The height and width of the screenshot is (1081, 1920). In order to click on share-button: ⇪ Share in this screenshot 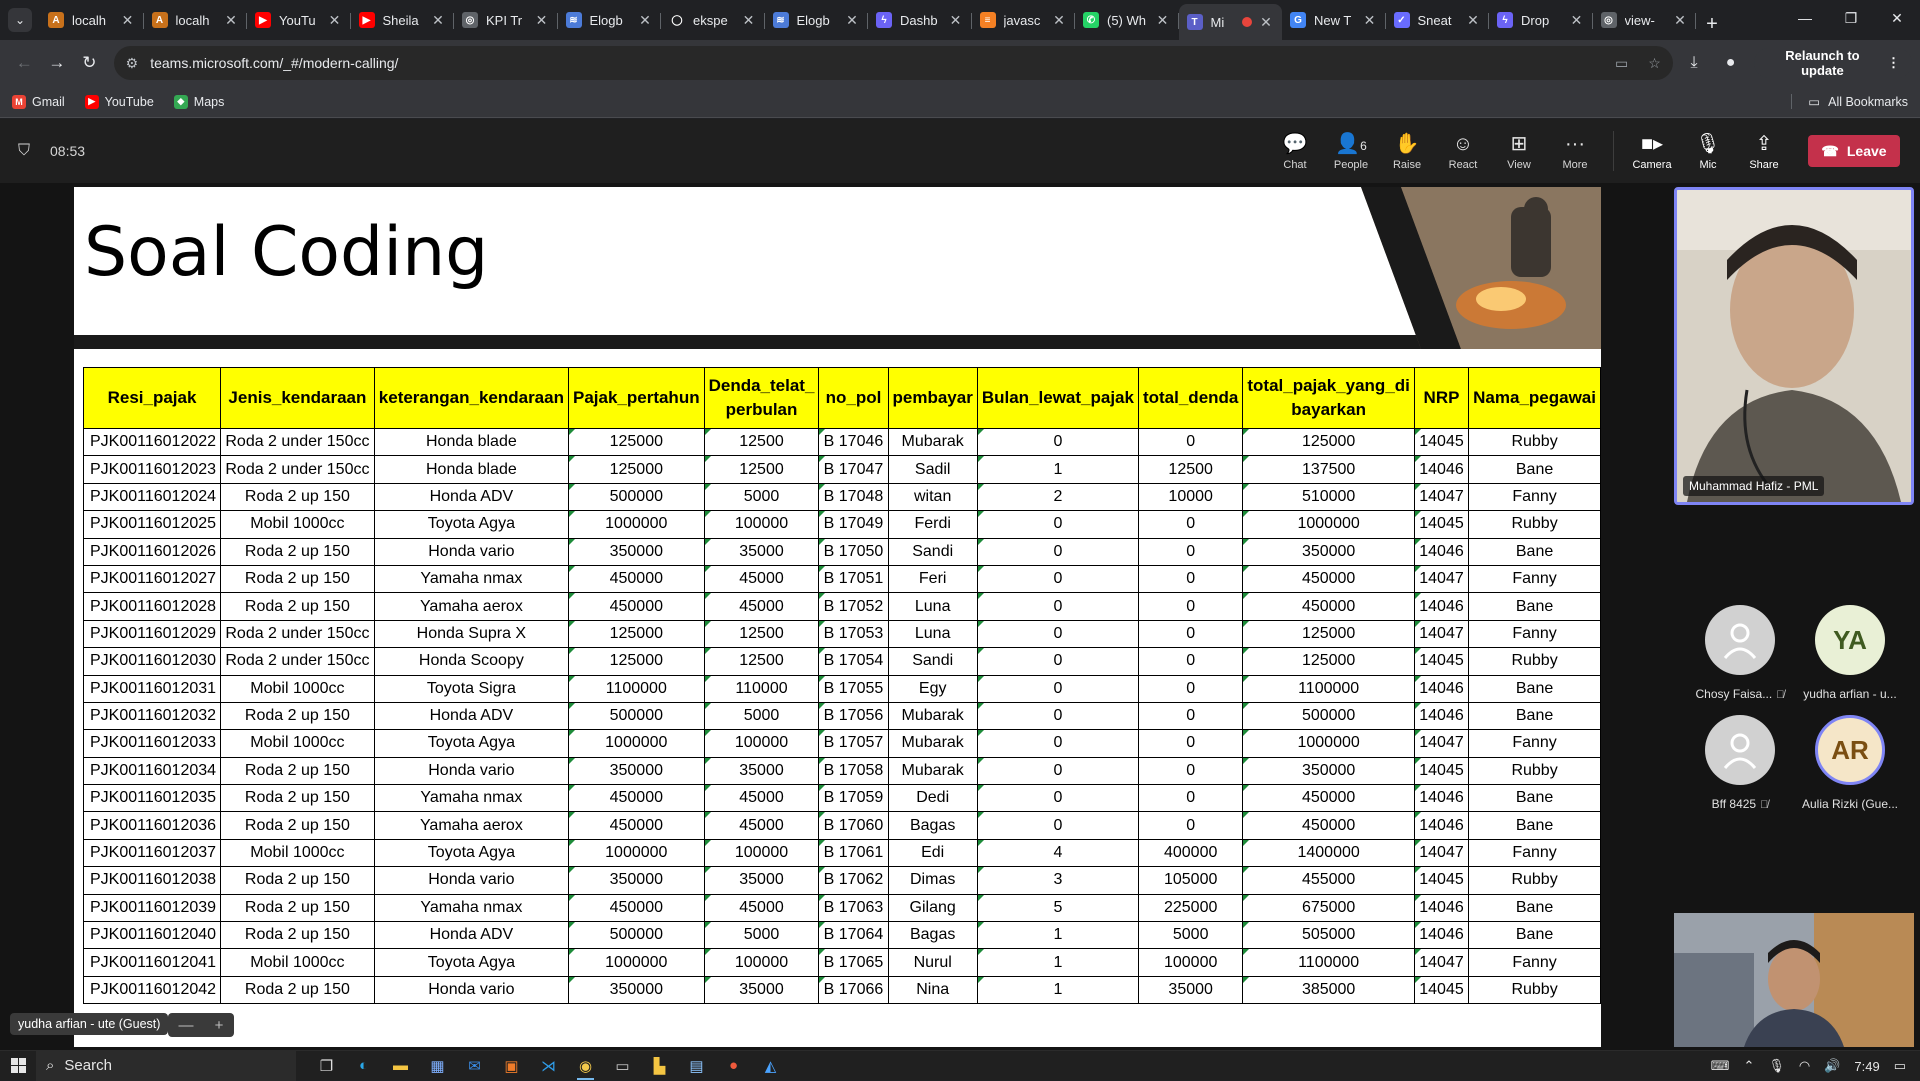, I will do `click(1764, 151)`.